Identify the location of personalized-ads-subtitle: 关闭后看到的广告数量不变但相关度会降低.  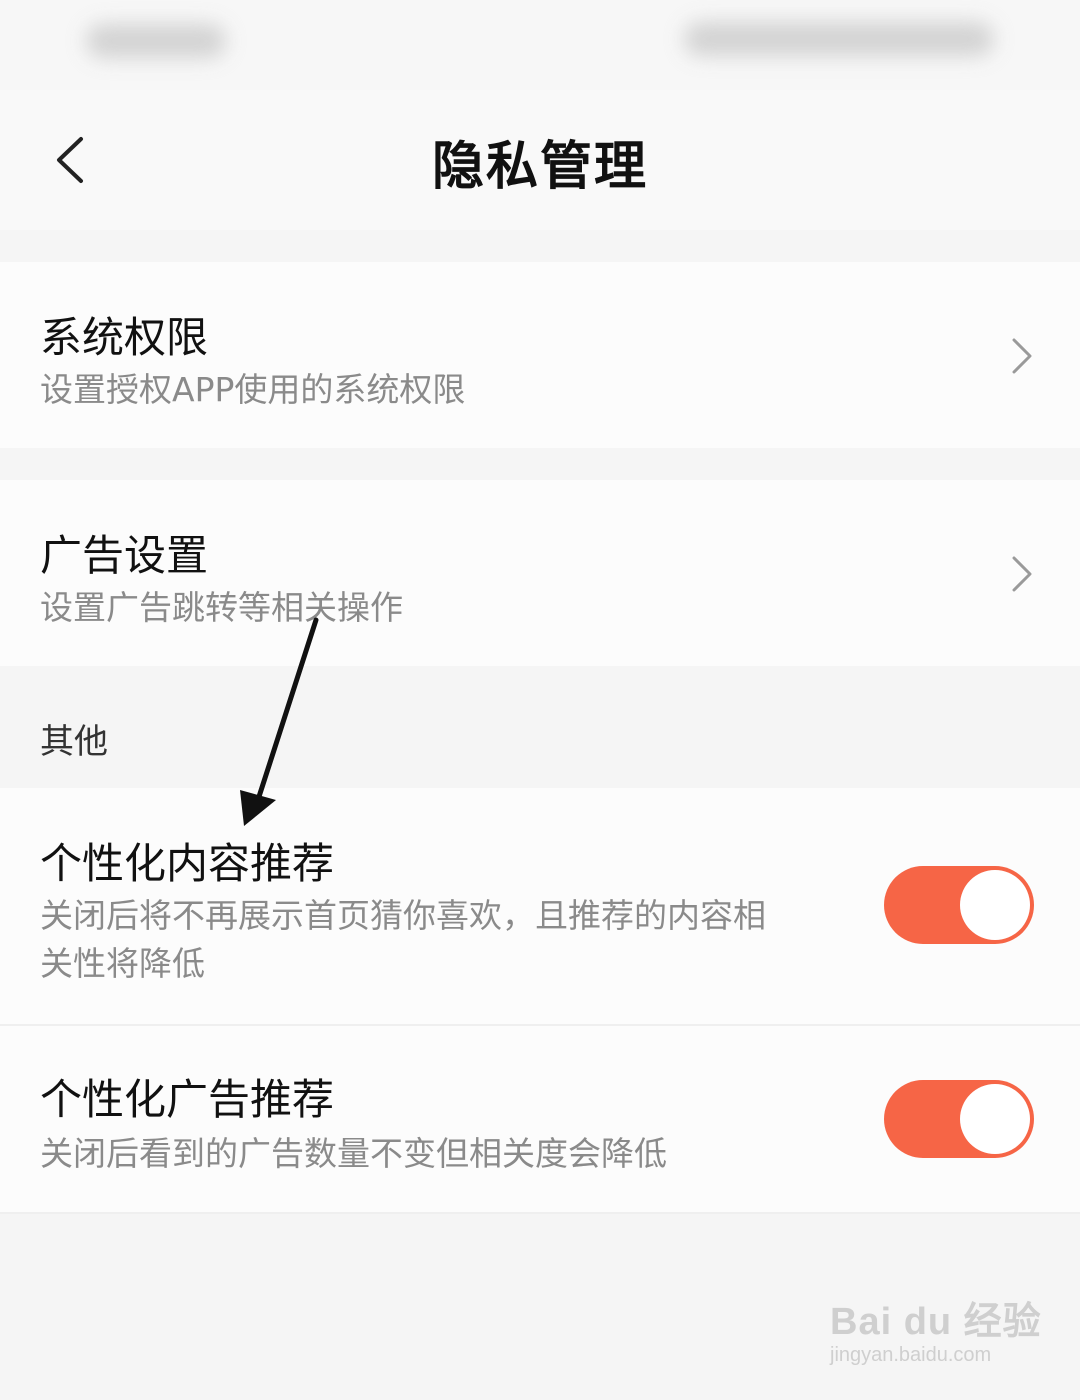
(353, 1153).